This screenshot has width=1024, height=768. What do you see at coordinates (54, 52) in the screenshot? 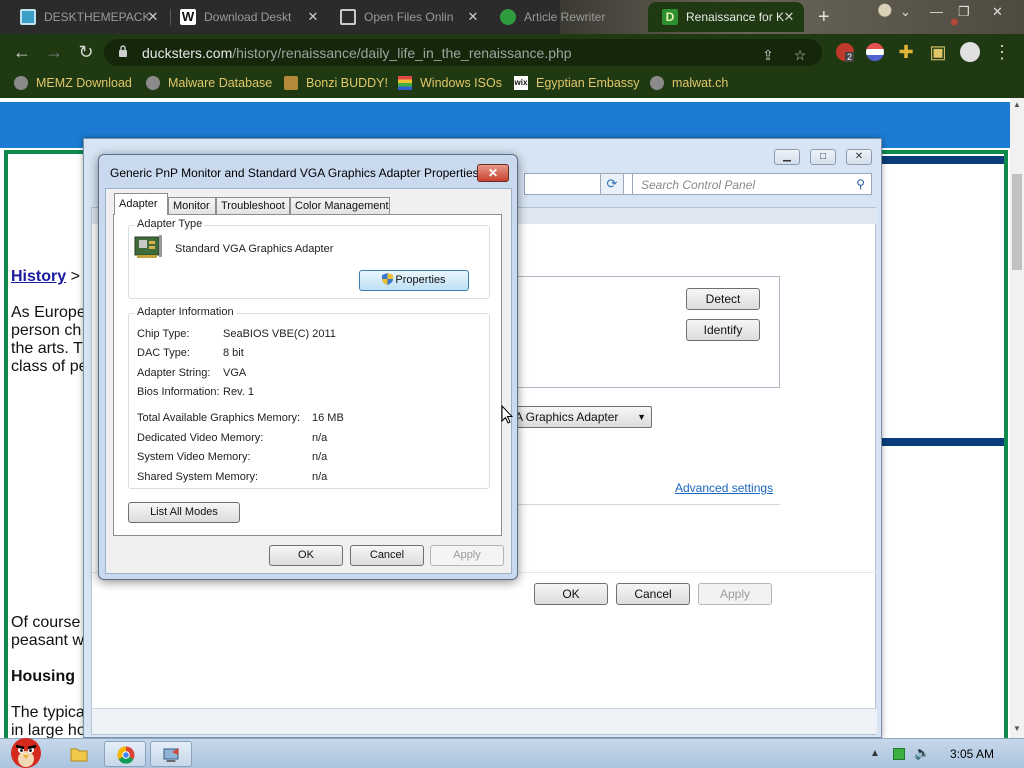
I see `forward-icon: →` at bounding box center [54, 52].